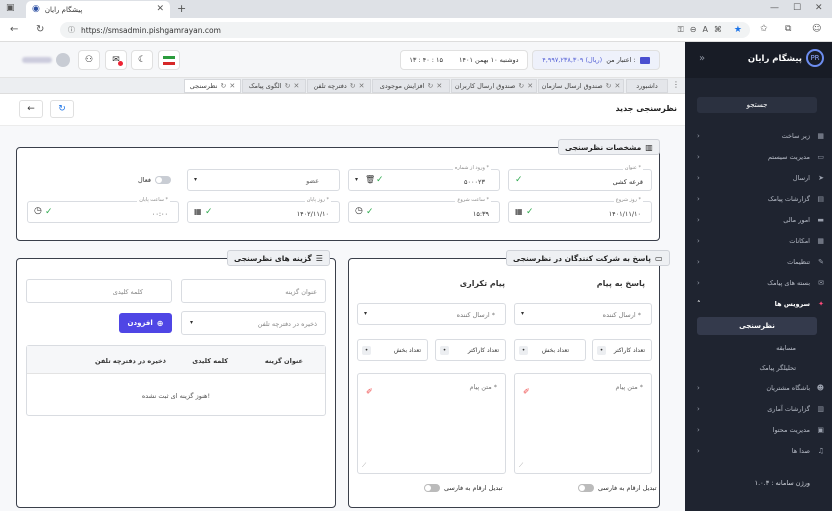 This screenshot has width=832, height=511. Describe the element at coordinates (431, 423) in the screenshot. I see `repeat-message-textarea: متن پیام * ✐ ⟋` at that location.